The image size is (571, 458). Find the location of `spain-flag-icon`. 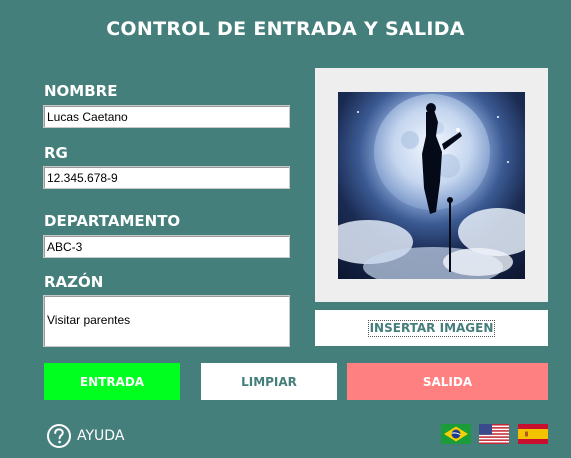

spain-flag-icon is located at coordinates (533, 434).